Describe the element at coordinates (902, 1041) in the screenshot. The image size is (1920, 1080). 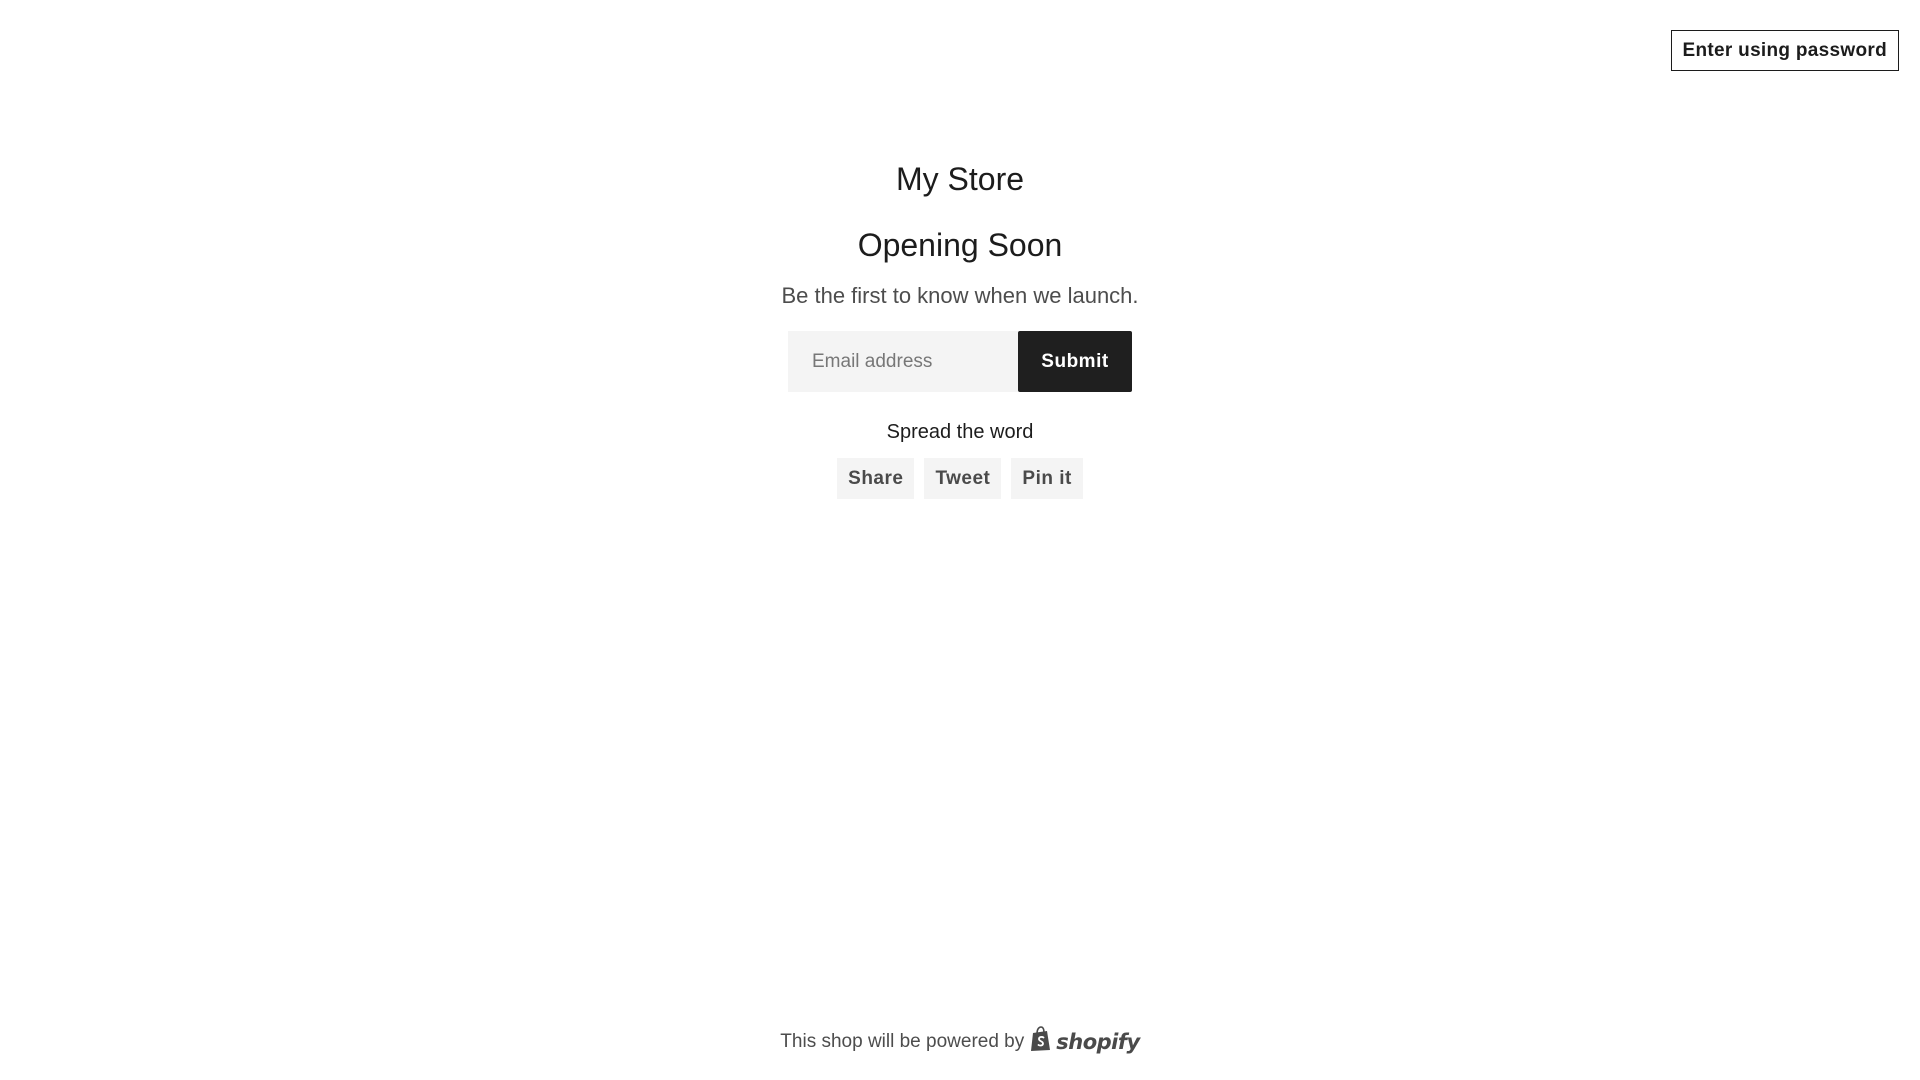
I see `powered-by-text: This shop will be powered by` at that location.